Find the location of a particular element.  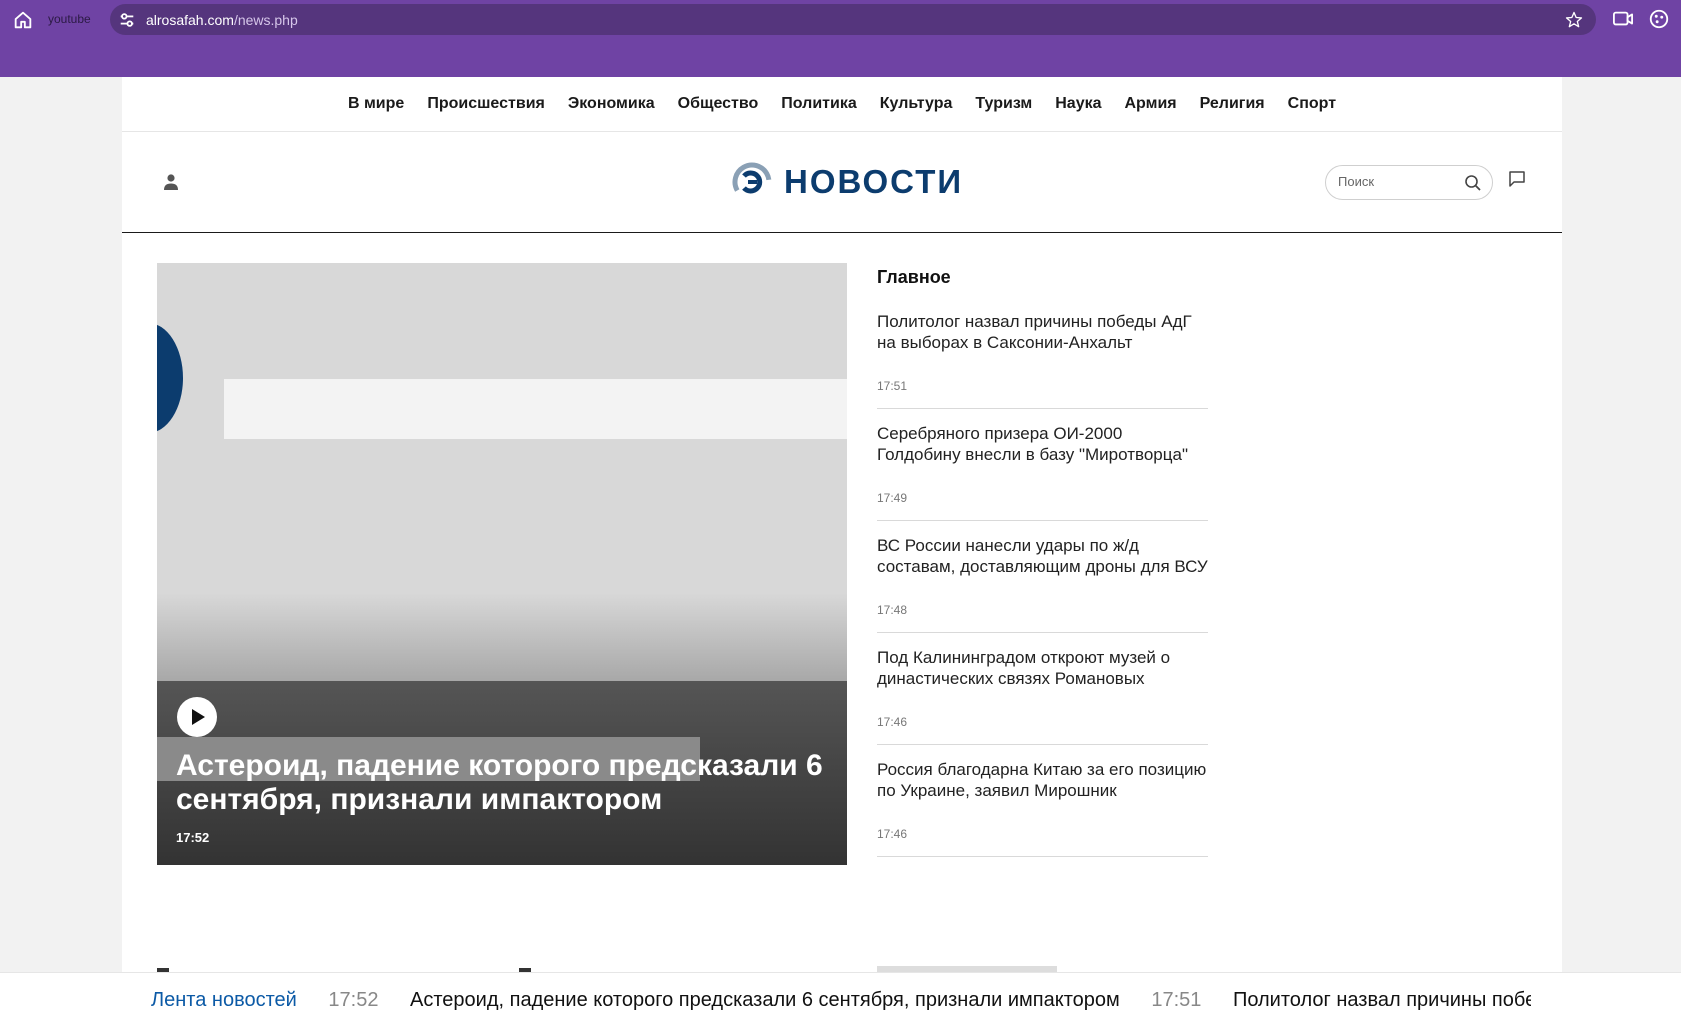

hero-time: 17:52 is located at coordinates (193, 837).